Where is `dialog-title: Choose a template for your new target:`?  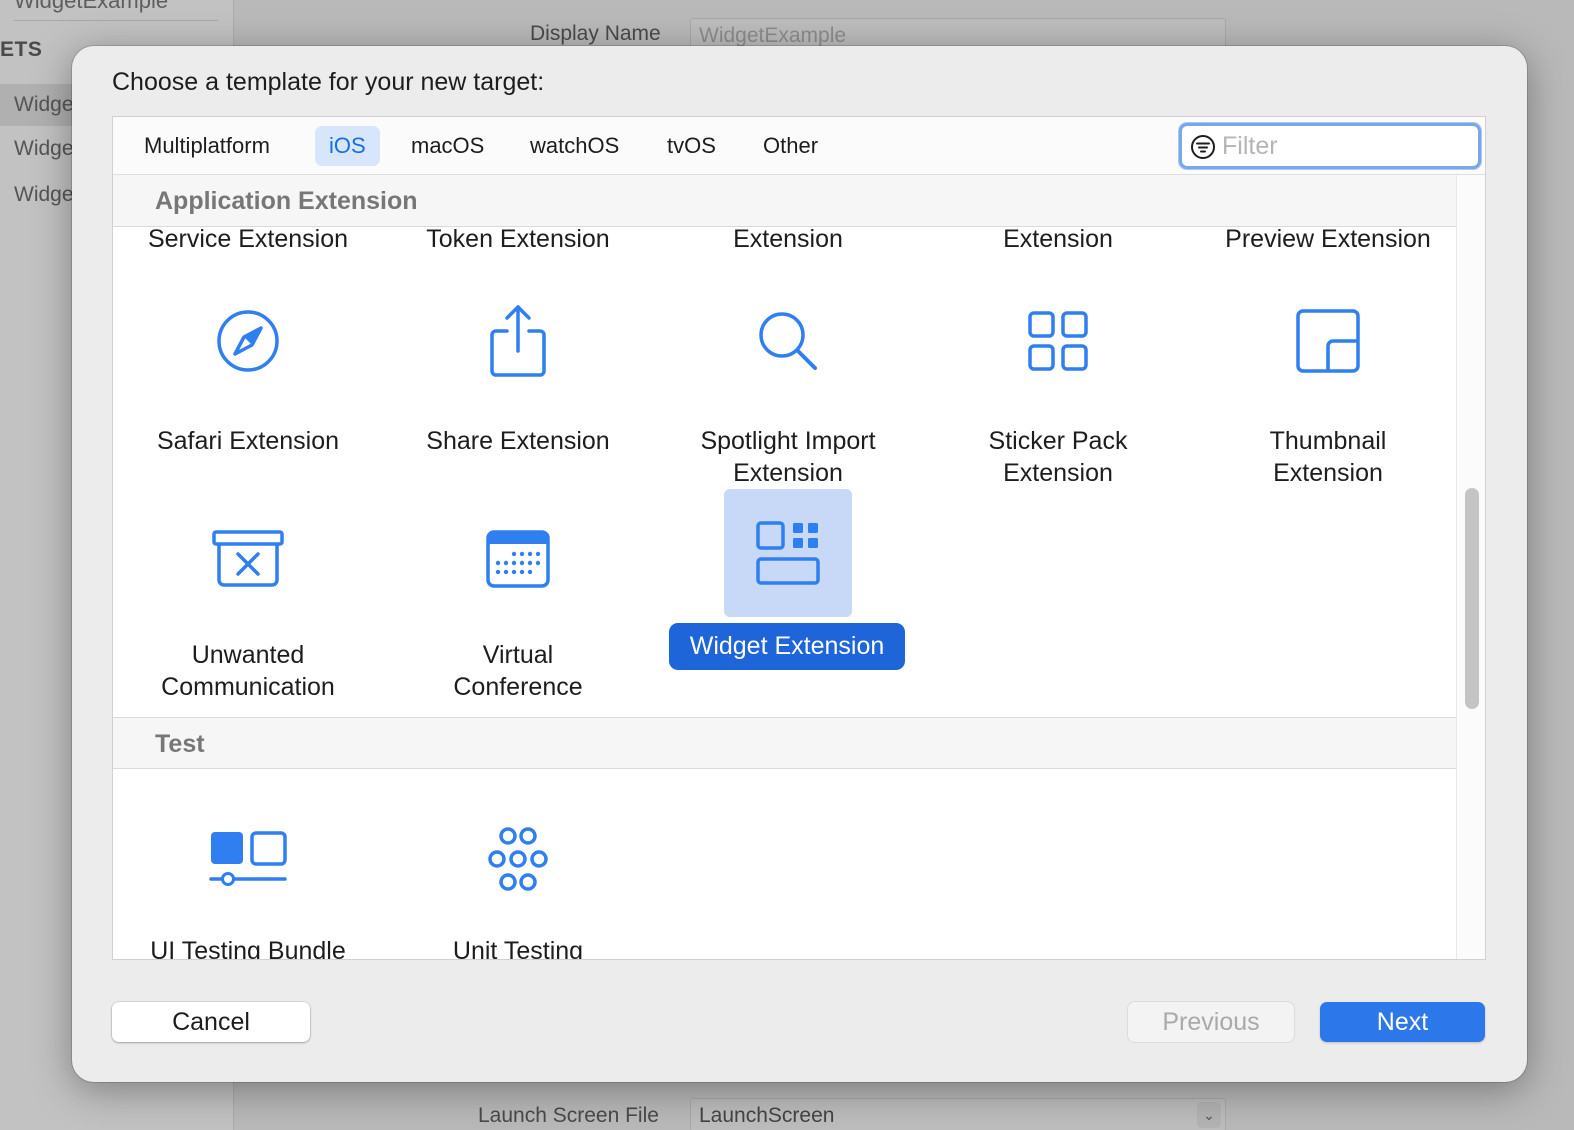 dialog-title: Choose a template for your new target: is located at coordinates (328, 82).